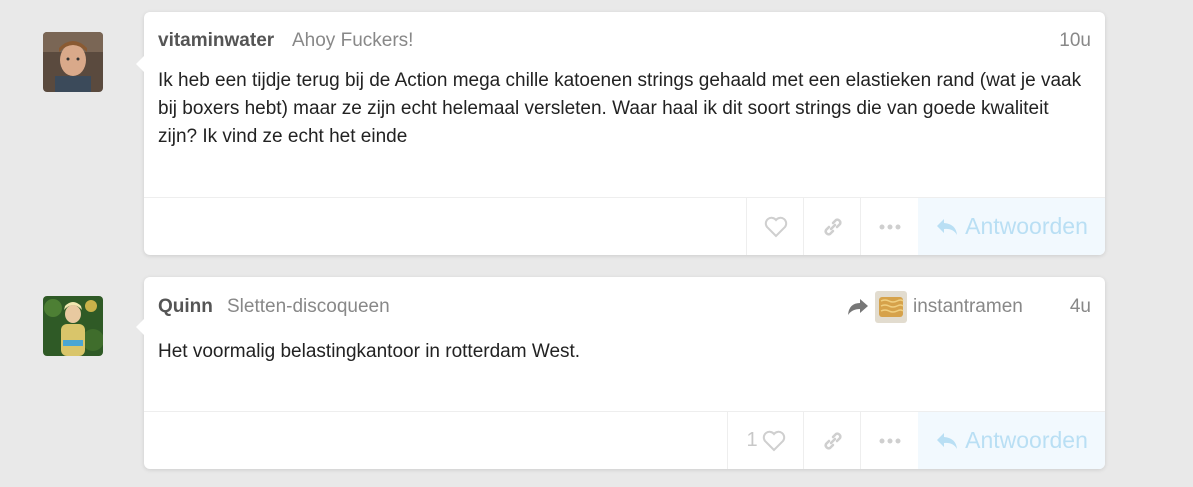  I want to click on post-header: vitaminwater Ahoy Fuckers! 10u, so click(624, 42).